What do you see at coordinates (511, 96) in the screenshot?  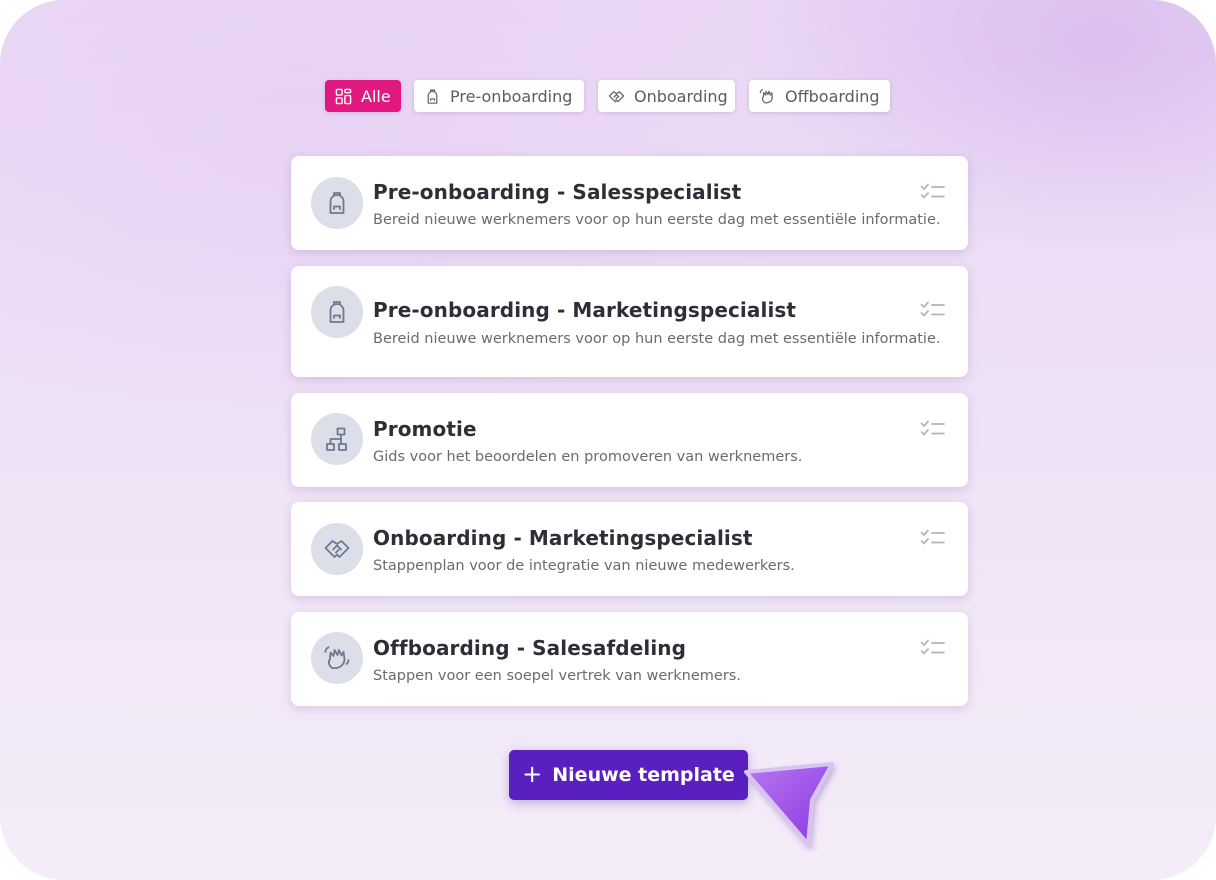 I see `filter-tab-label: Pre-onboarding` at bounding box center [511, 96].